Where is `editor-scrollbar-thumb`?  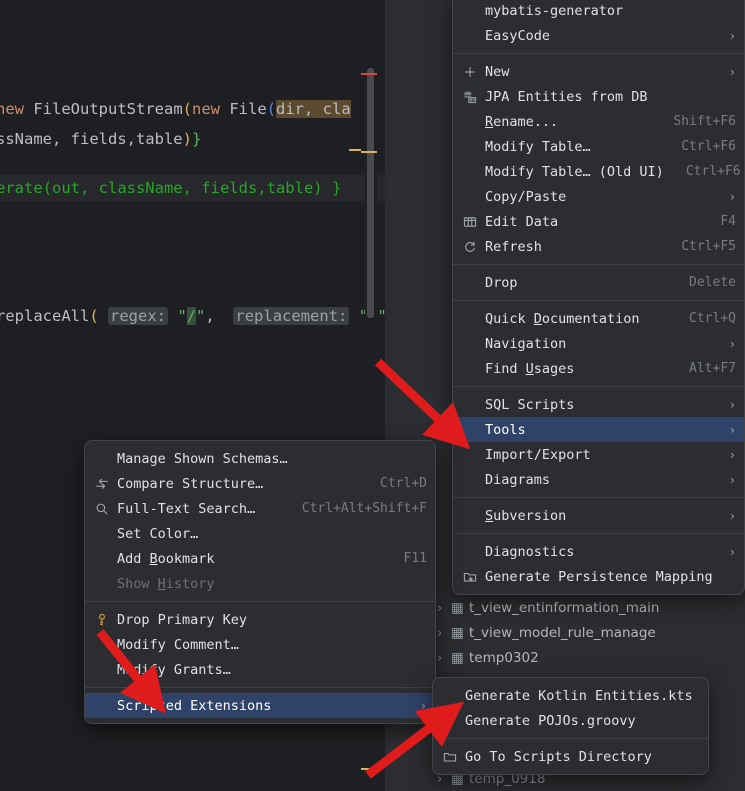
editor-scrollbar-thumb is located at coordinates (370, 193).